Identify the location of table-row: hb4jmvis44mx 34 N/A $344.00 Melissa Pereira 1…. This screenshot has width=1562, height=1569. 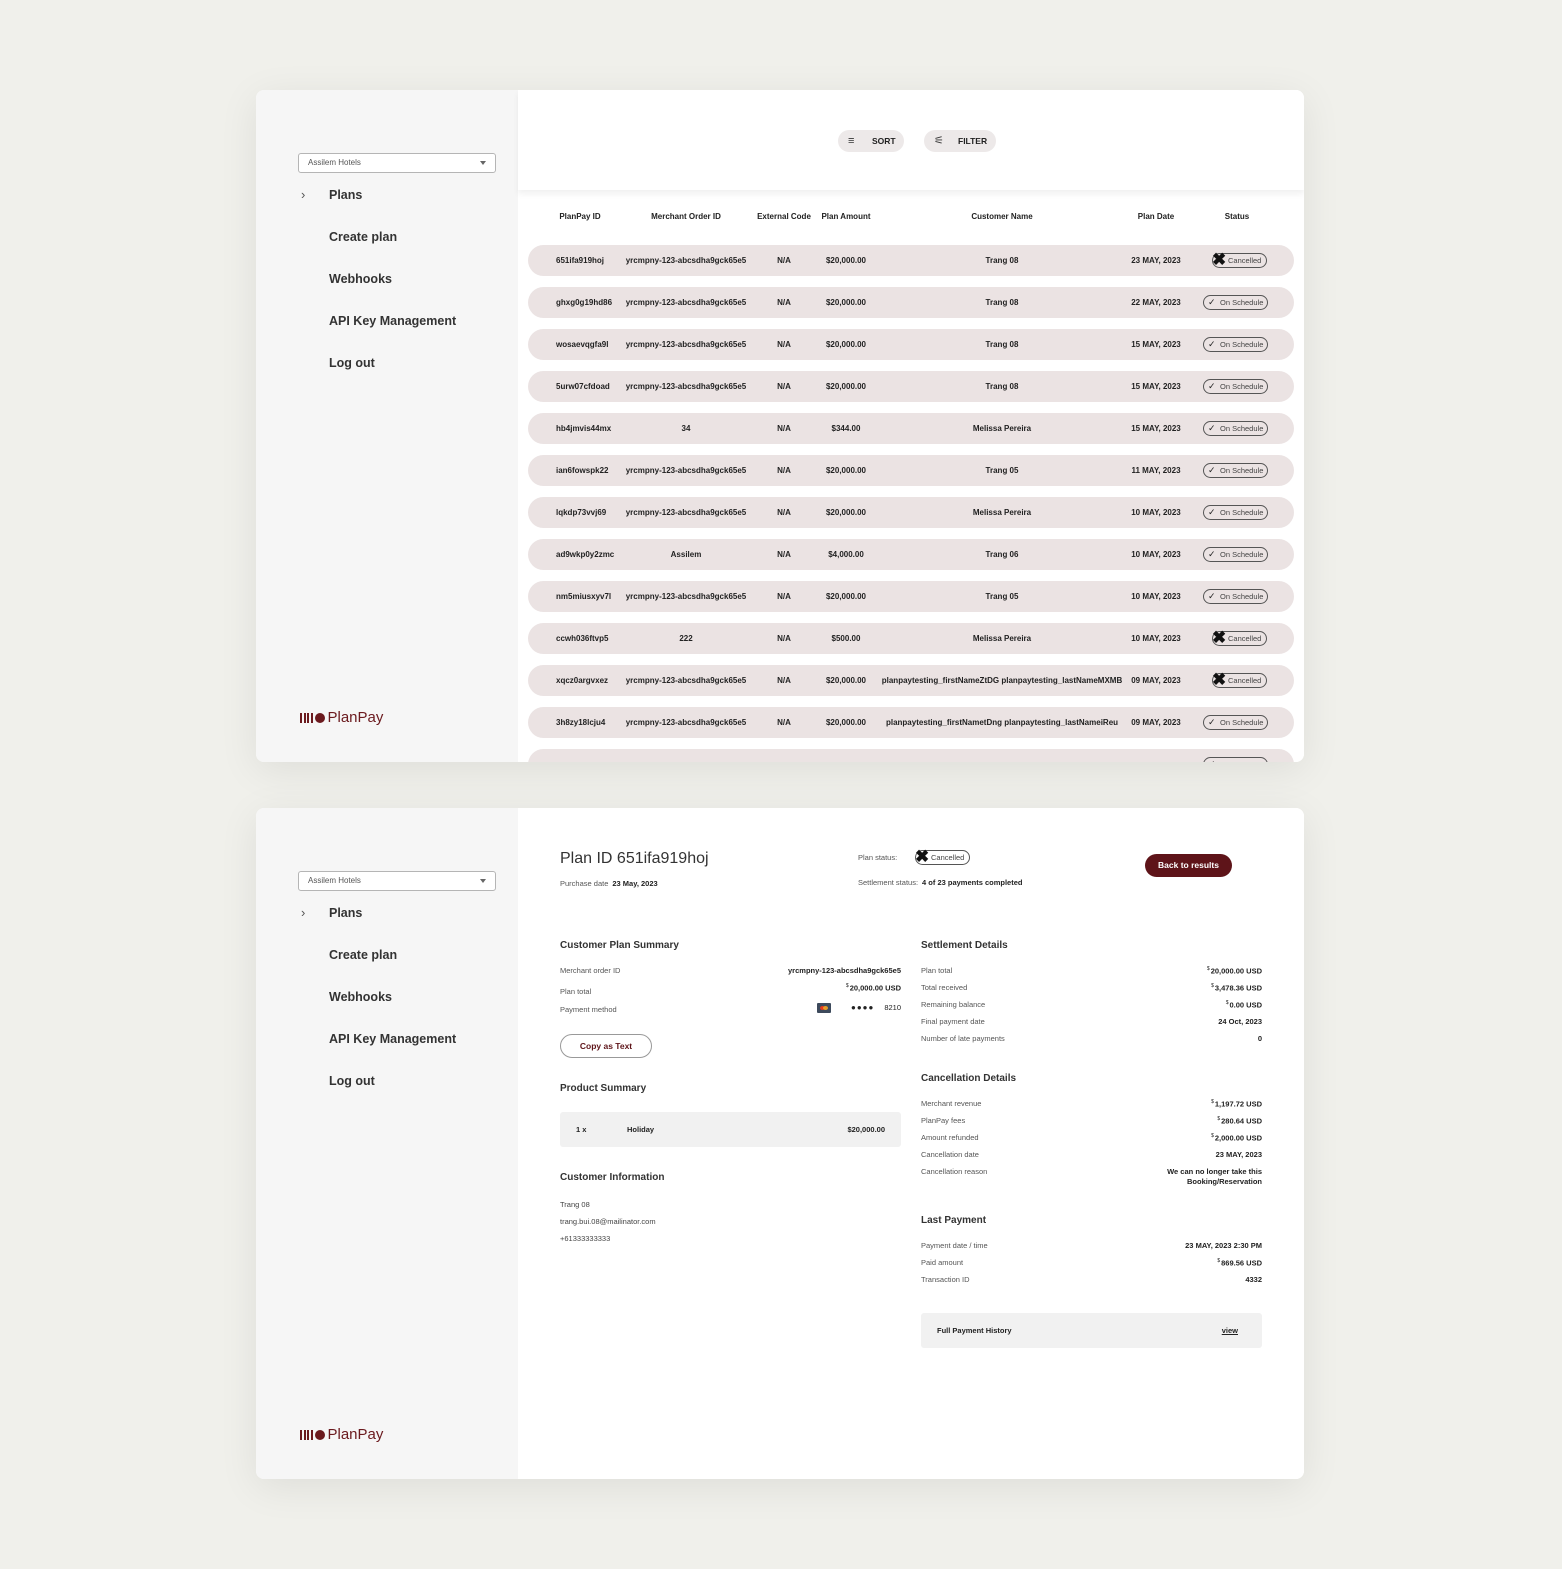
(911, 428).